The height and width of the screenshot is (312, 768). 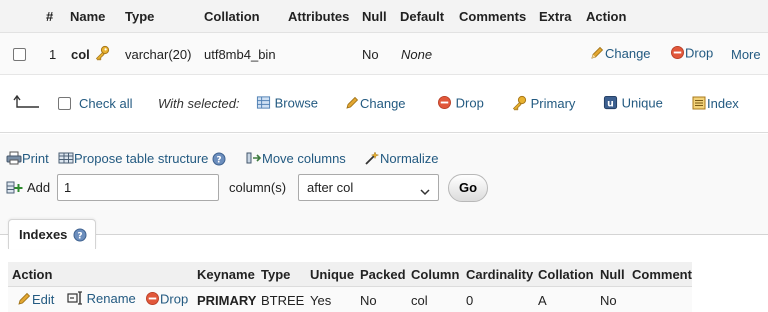 I want to click on index-edit-label: Edit, so click(x=43, y=299).